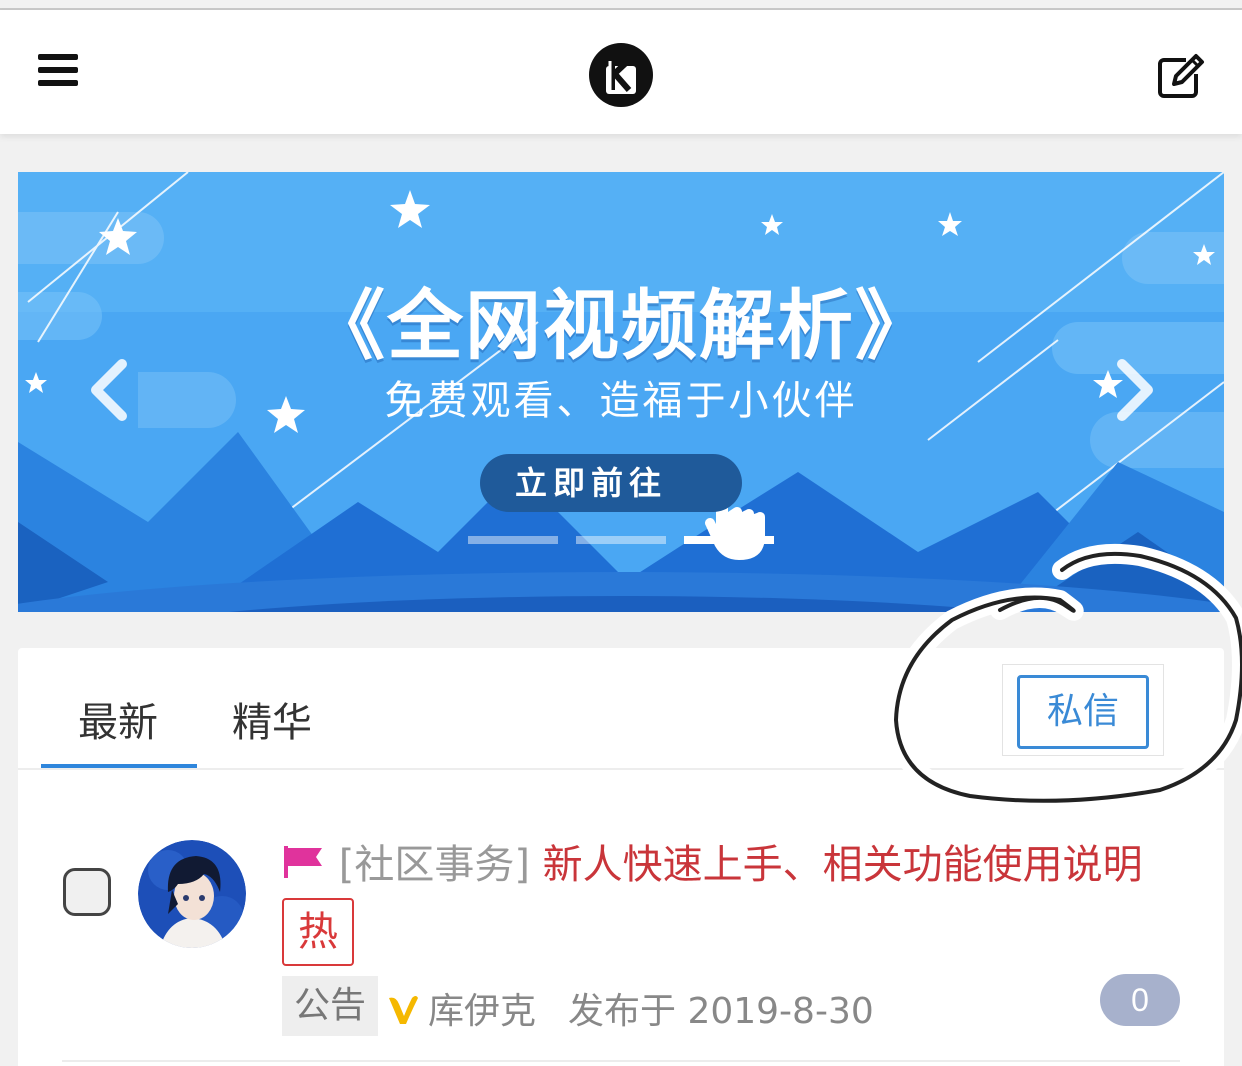  Describe the element at coordinates (721, 1011) in the screenshot. I see `post-publish-date: 发布于 2019-8-30` at that location.